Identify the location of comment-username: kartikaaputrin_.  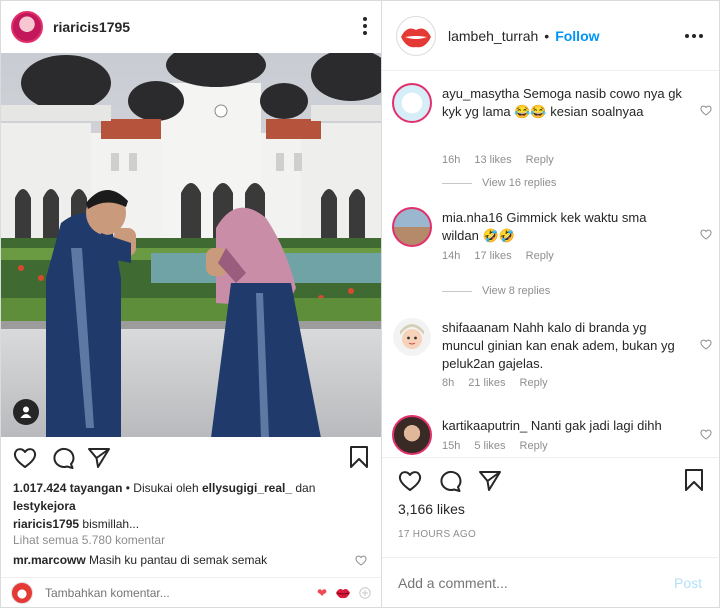
(484, 425).